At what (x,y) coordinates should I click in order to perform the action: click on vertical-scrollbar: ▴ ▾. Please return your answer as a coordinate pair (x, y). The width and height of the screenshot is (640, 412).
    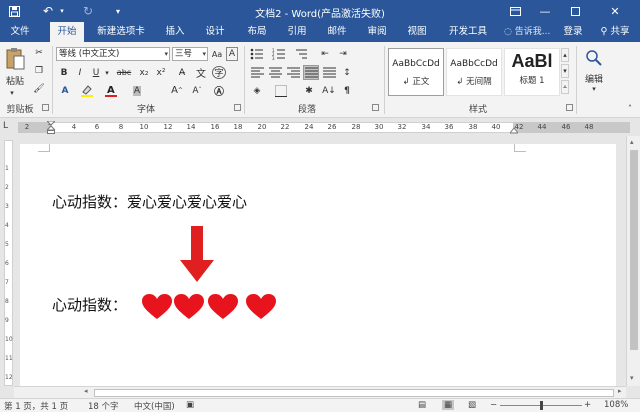
    Looking at the image, I should click on (633, 261).